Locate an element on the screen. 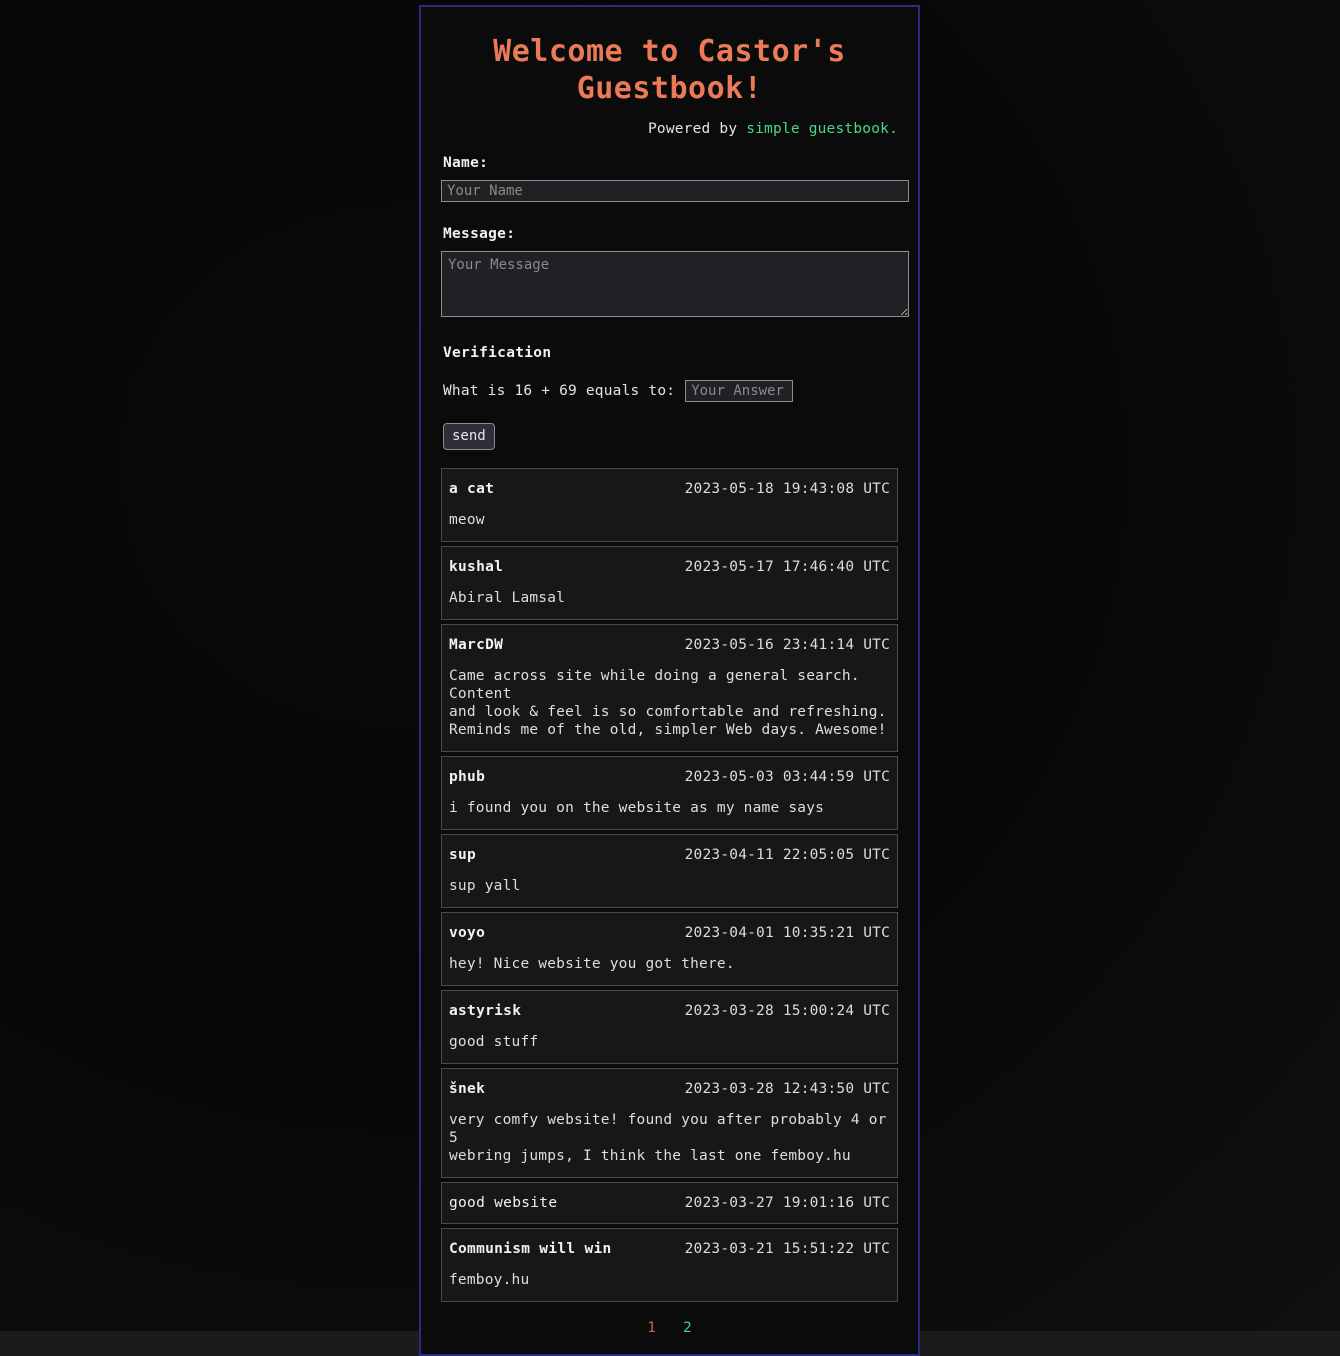  pagination: 12 is located at coordinates (669, 1328).